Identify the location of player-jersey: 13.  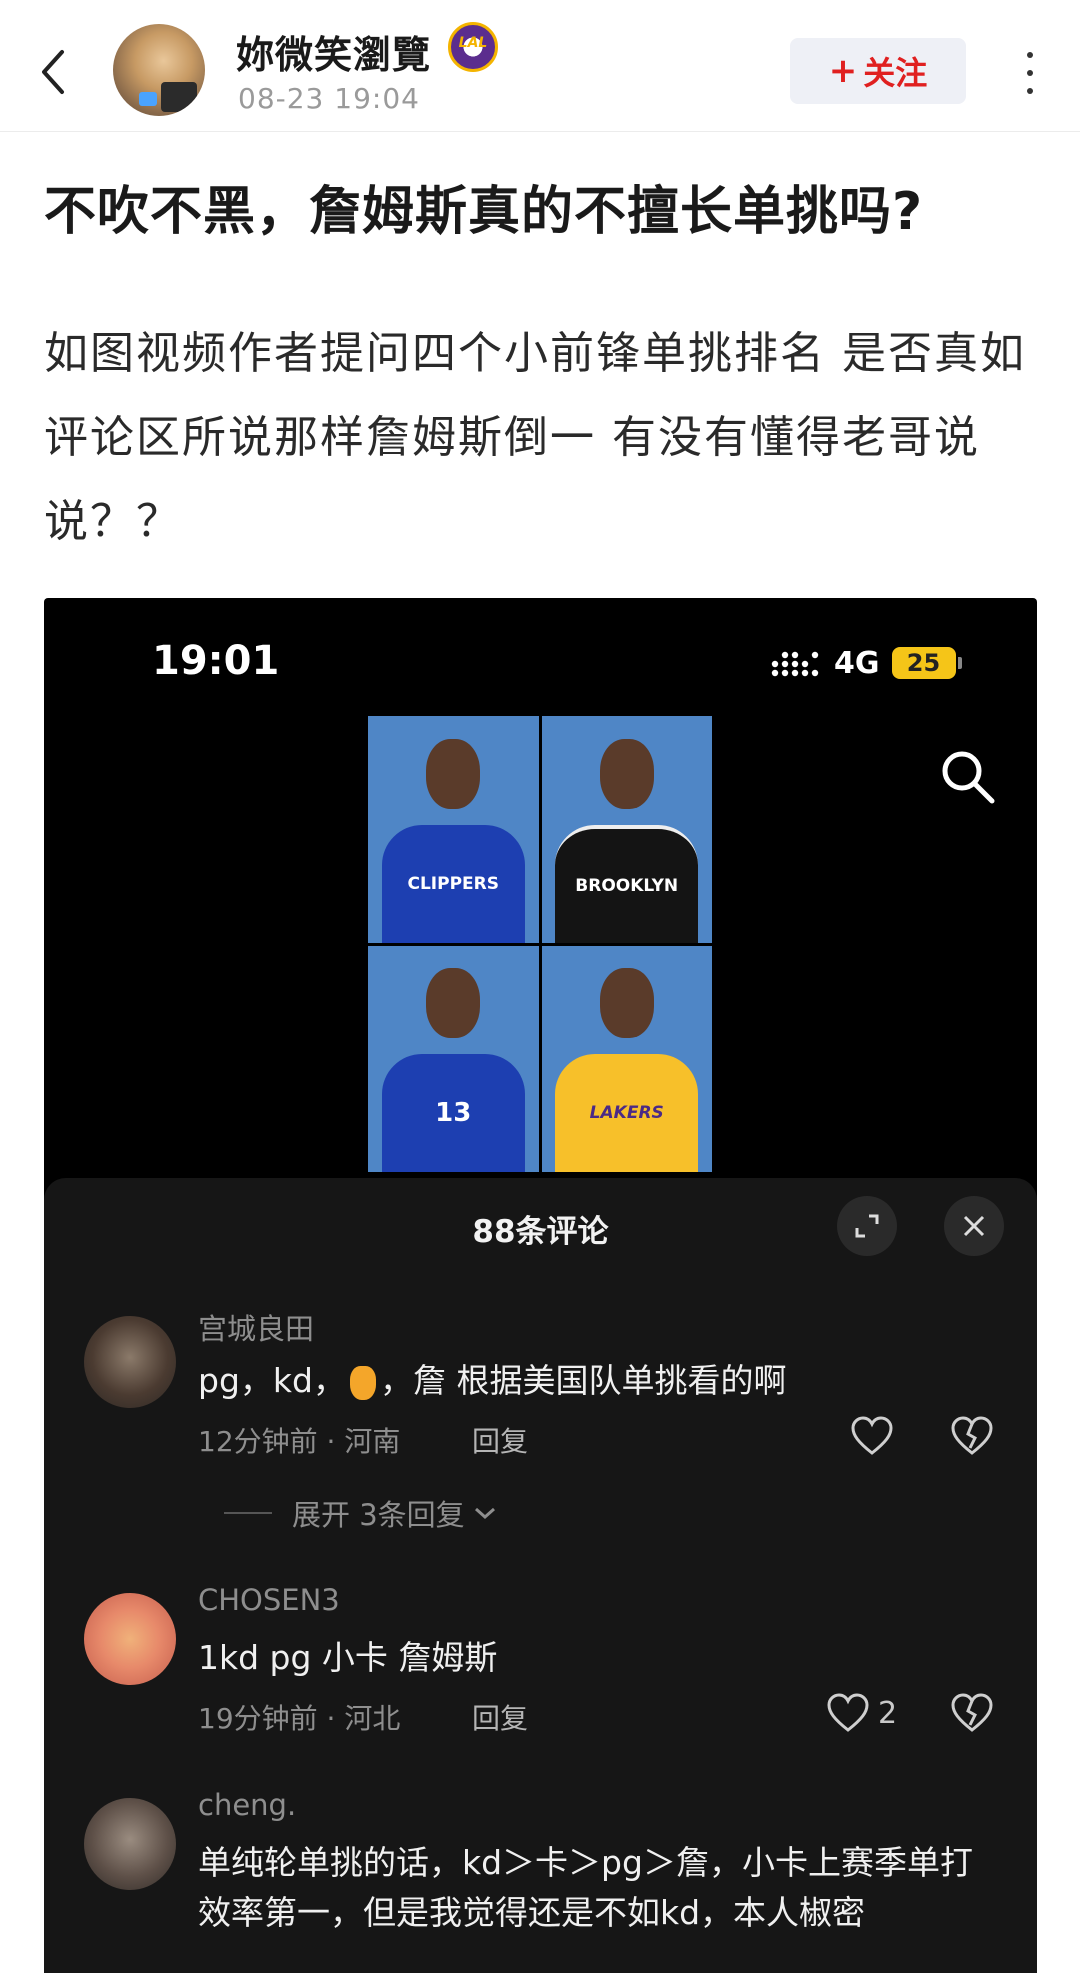
(453, 1113).